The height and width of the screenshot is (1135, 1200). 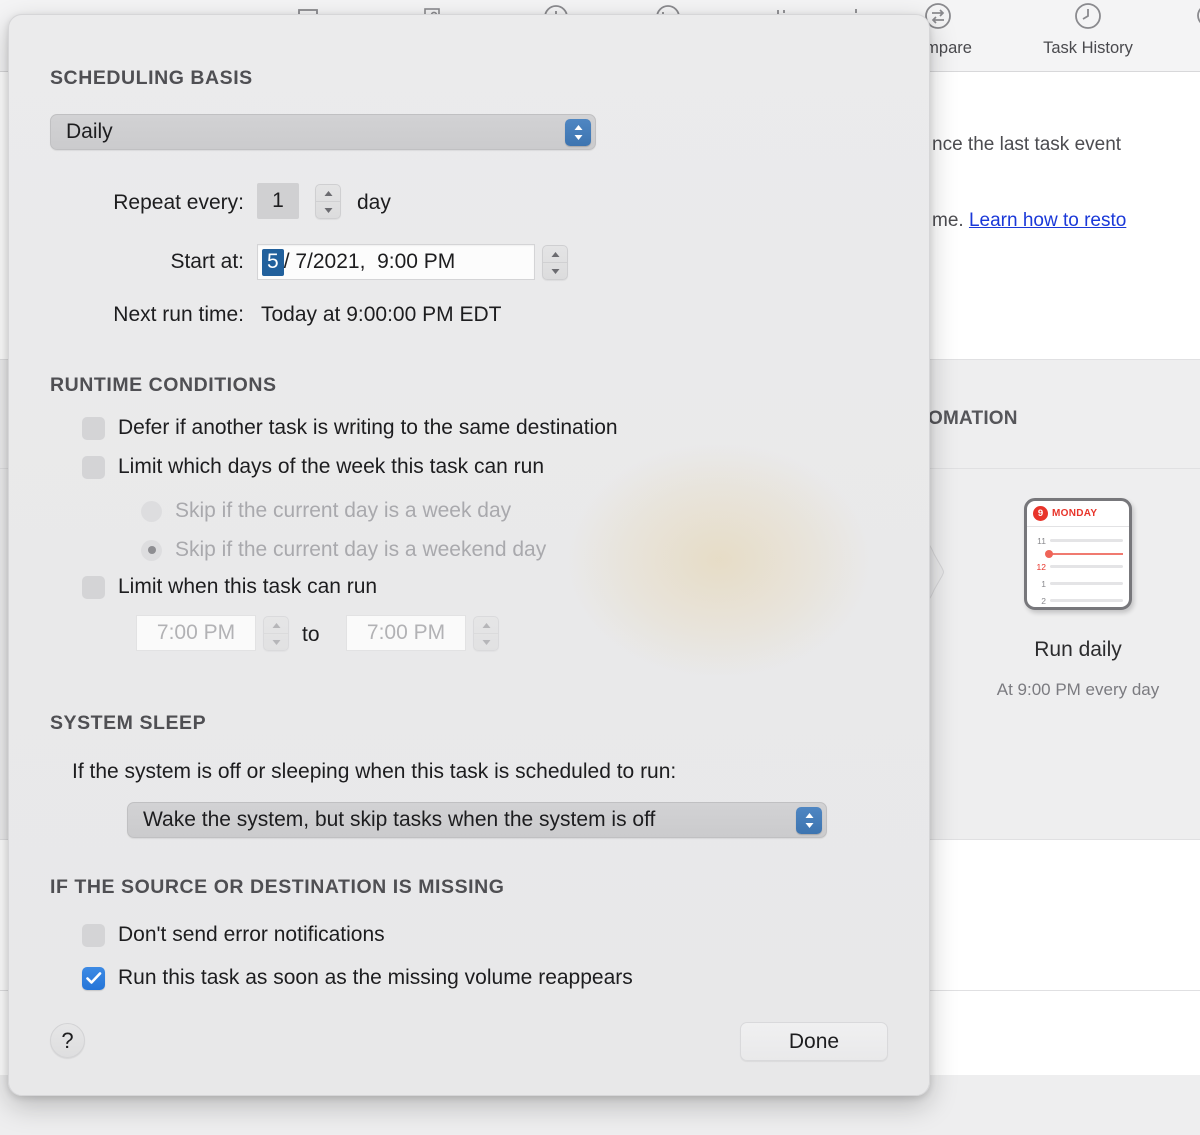 What do you see at coordinates (1043, 600) in the screenshot?
I see `calendar-hour-label: 2` at bounding box center [1043, 600].